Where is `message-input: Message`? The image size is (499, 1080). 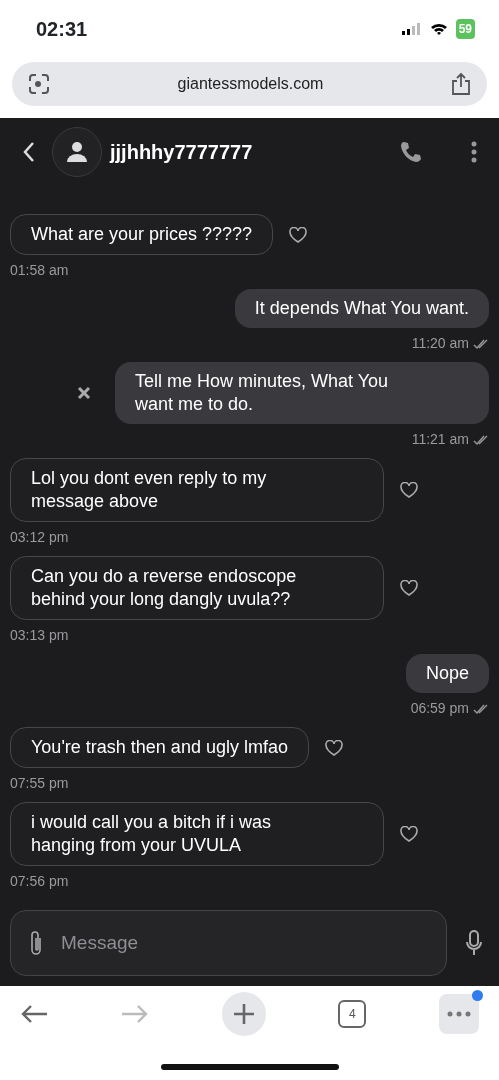 message-input: Message is located at coordinates (243, 943).